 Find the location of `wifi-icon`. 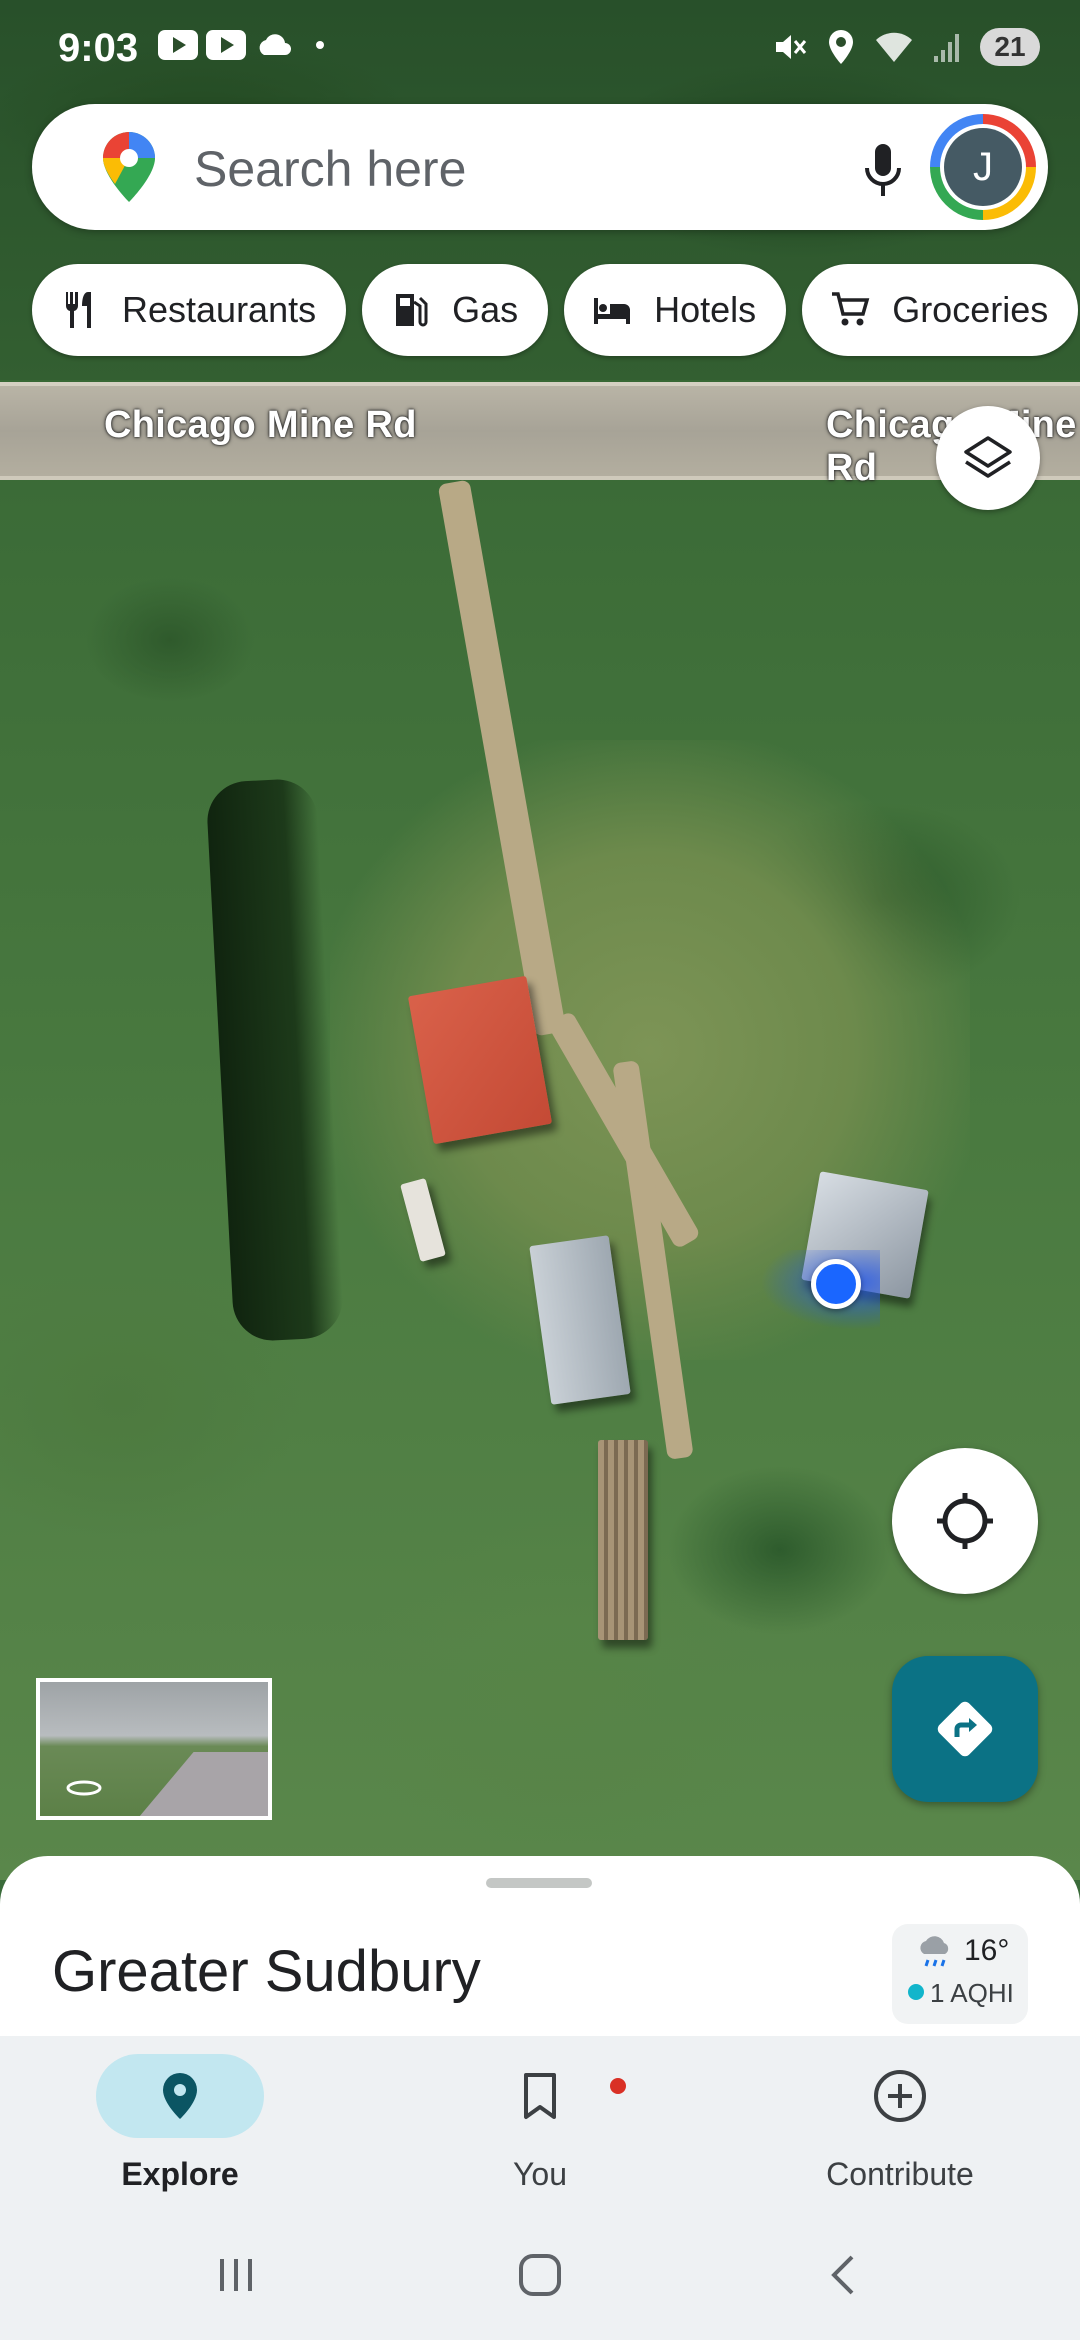

wifi-icon is located at coordinates (894, 47).